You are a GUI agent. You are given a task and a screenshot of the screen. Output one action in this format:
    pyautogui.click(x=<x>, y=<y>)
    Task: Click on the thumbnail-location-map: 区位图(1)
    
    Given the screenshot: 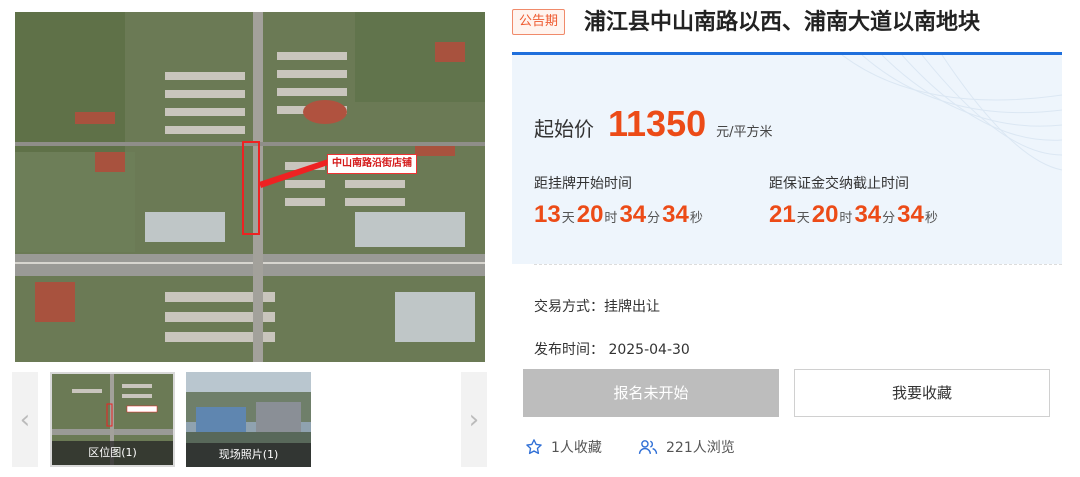 What is the action you would take?
    pyautogui.click(x=112, y=419)
    